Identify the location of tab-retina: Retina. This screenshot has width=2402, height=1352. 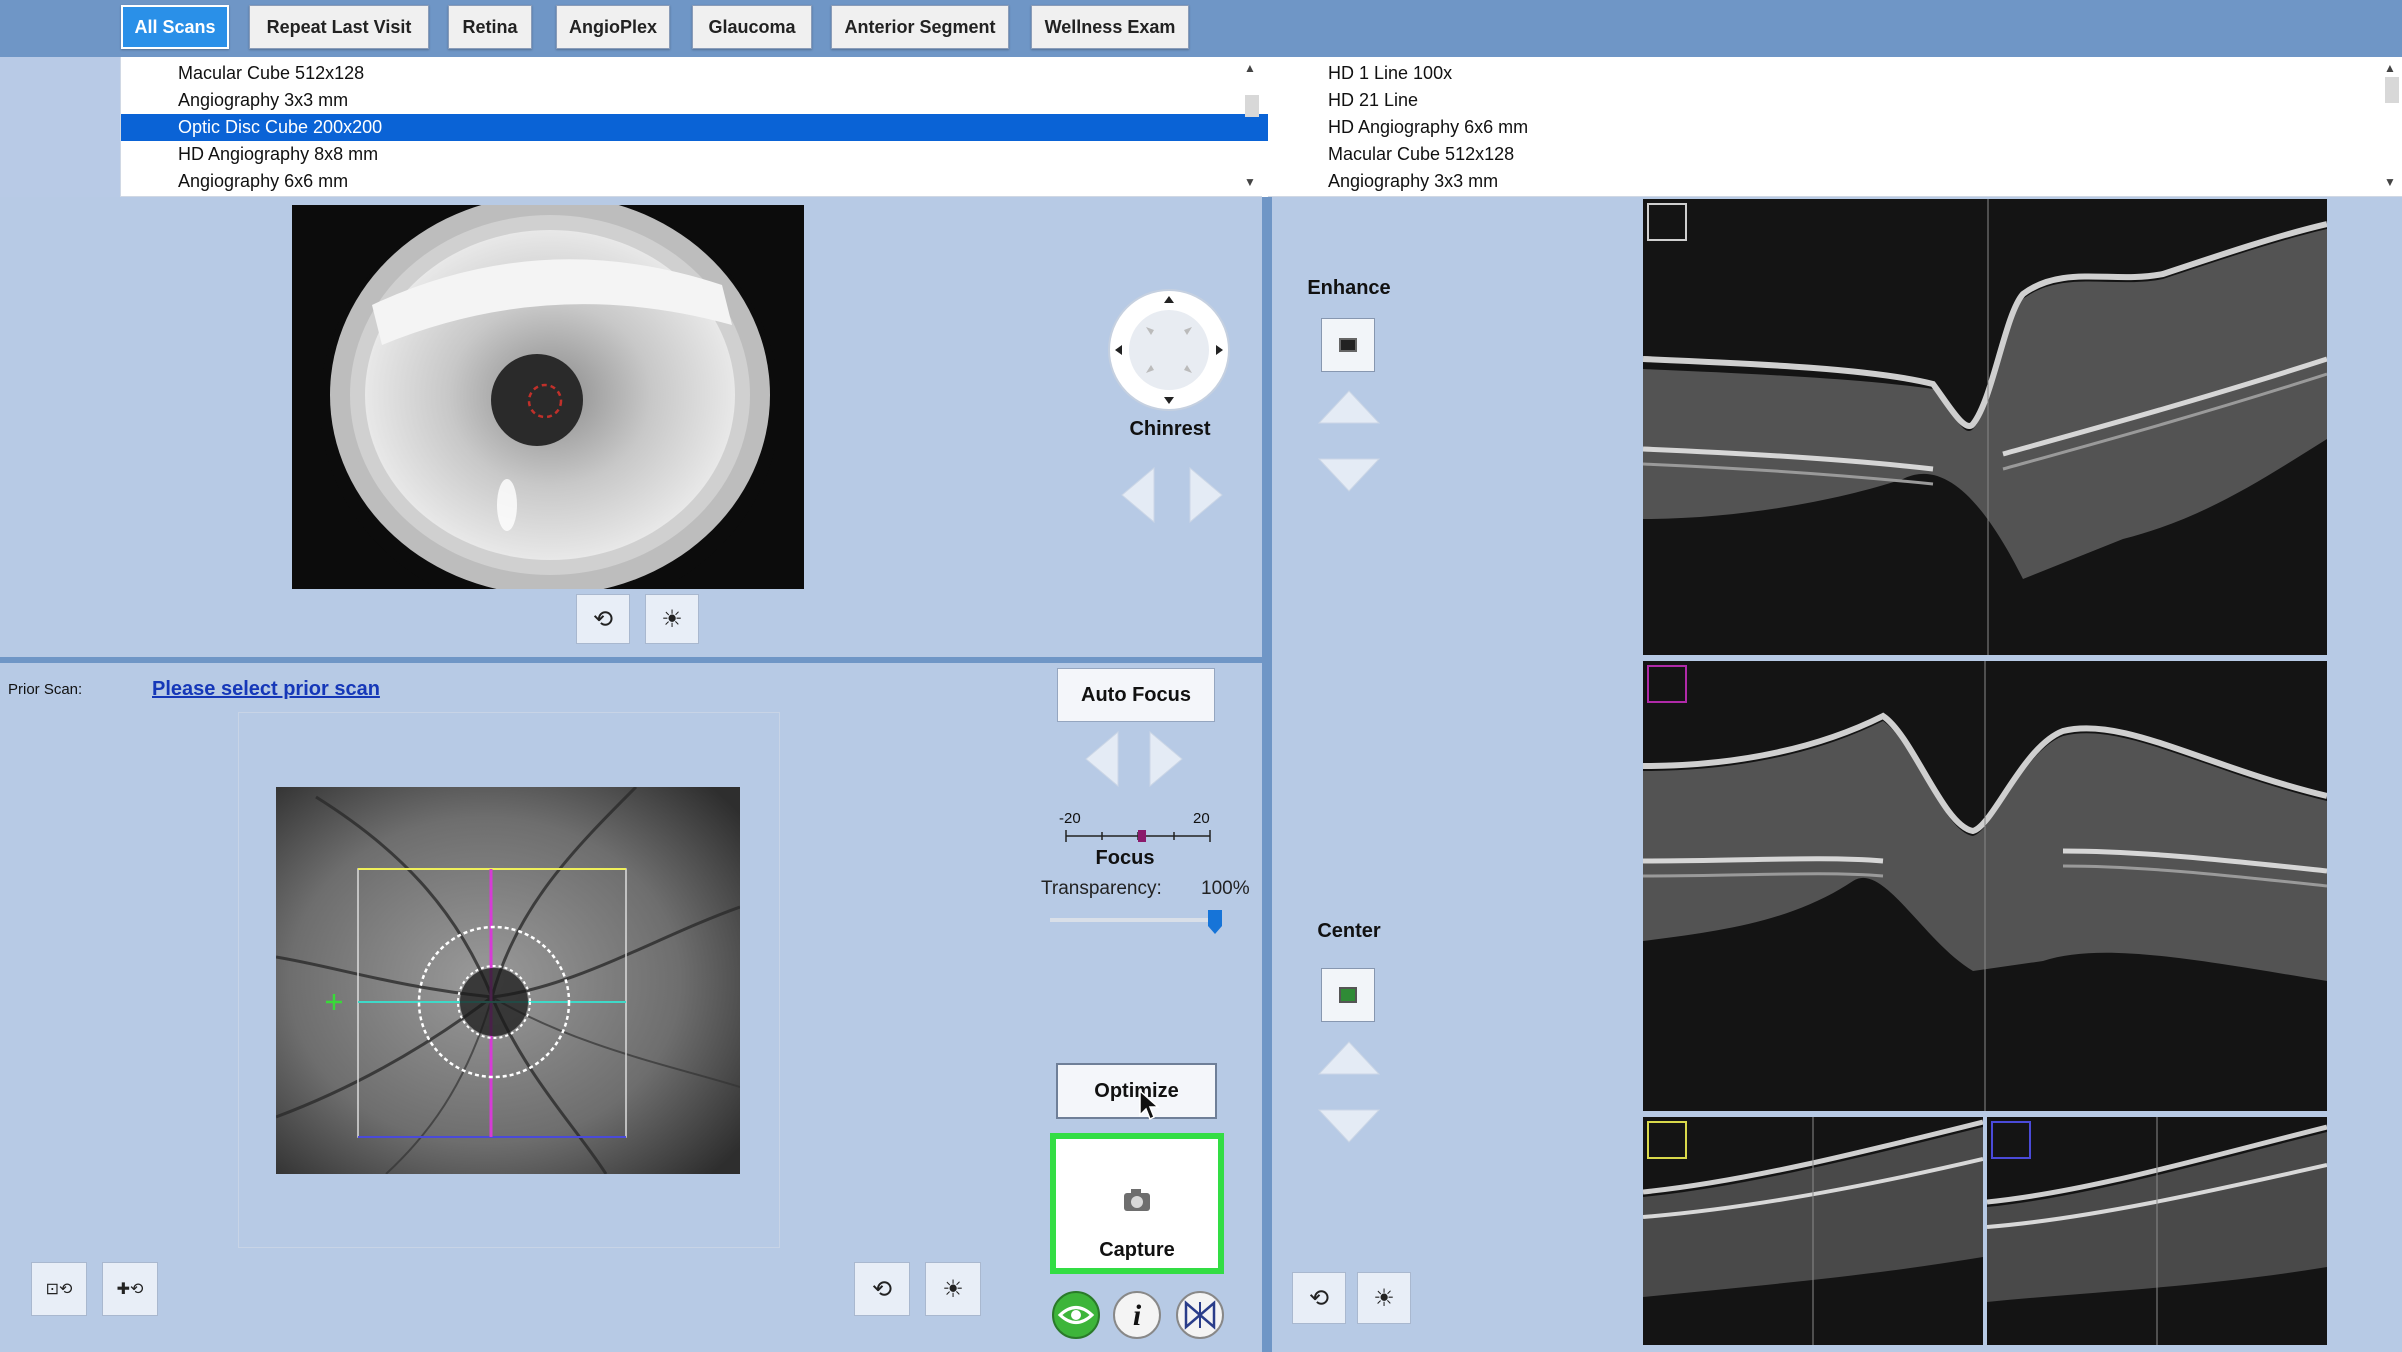
(490, 27).